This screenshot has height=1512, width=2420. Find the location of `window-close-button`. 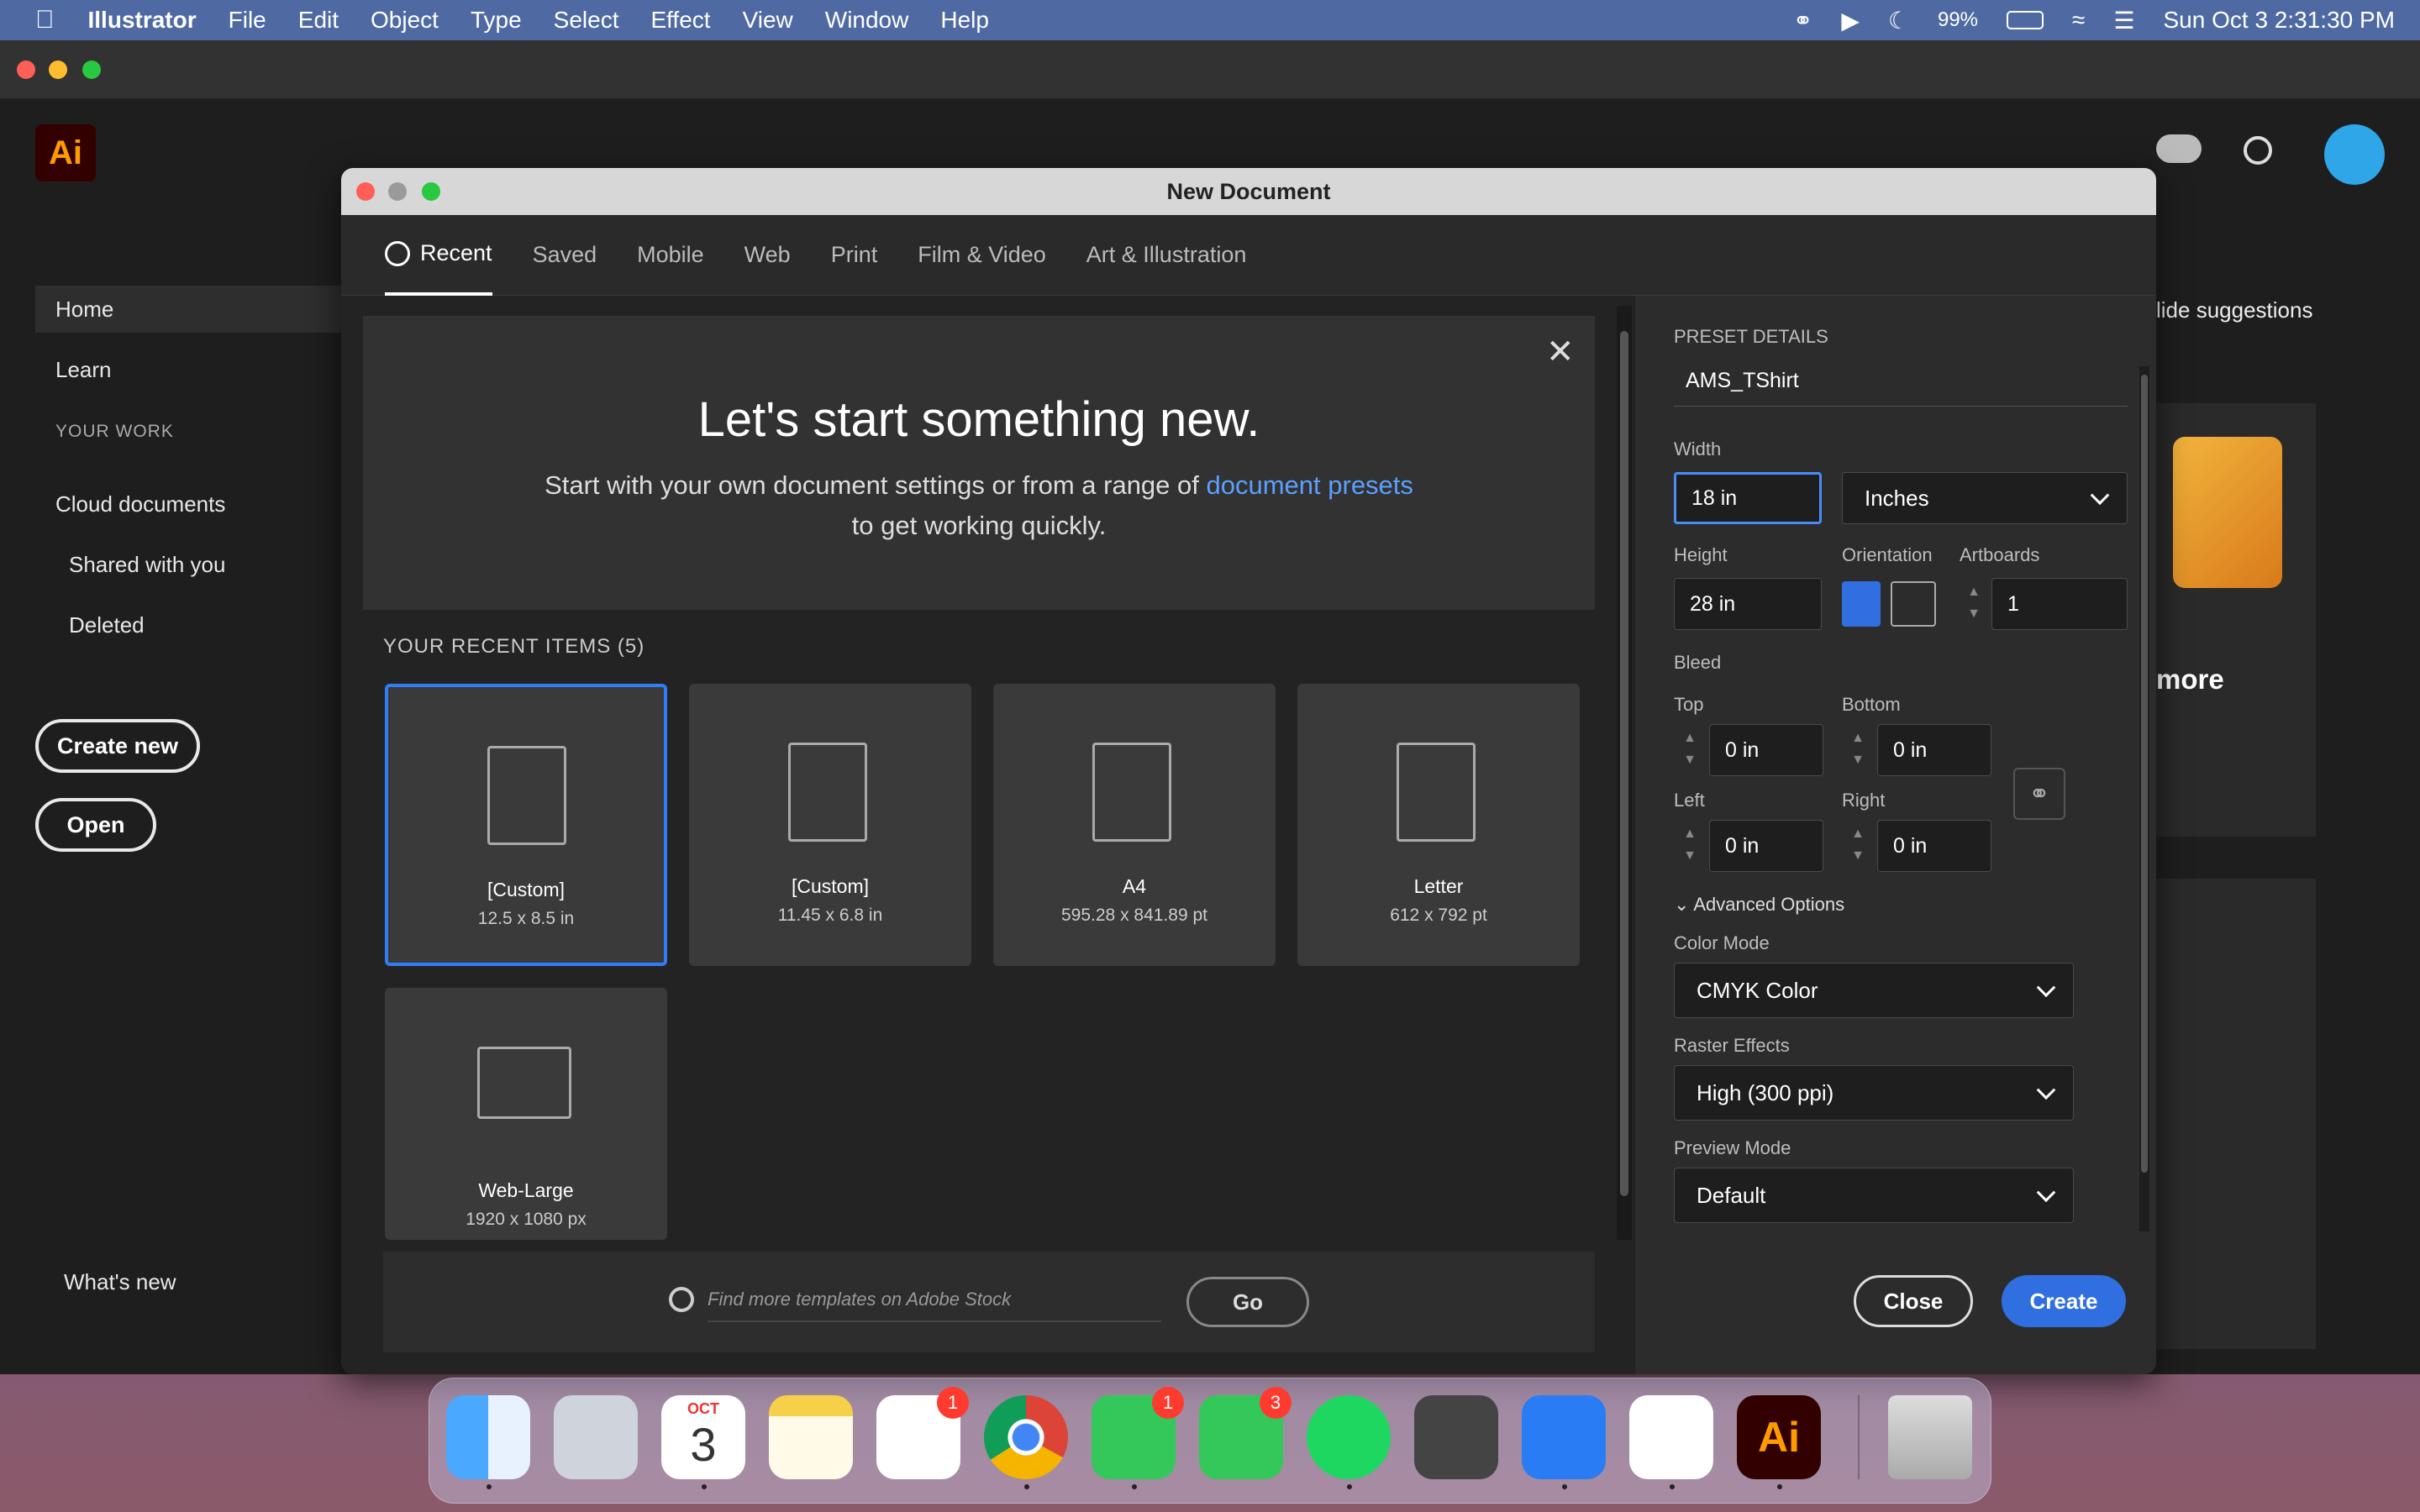

window-close-button is located at coordinates (26, 69).